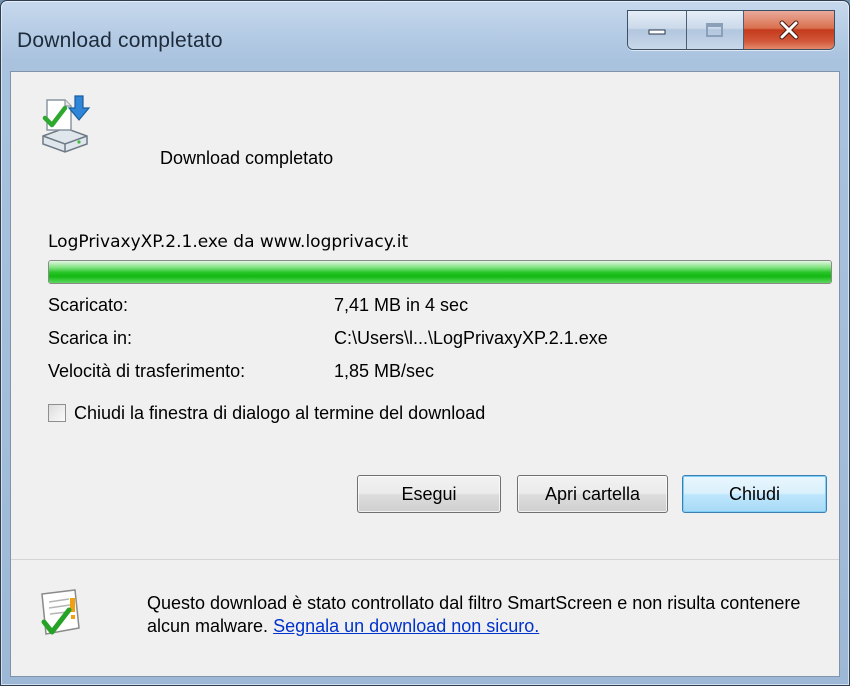 This screenshot has width=850, height=686. What do you see at coordinates (425, 36) in the screenshot?
I see `title-bar: Download completato` at bounding box center [425, 36].